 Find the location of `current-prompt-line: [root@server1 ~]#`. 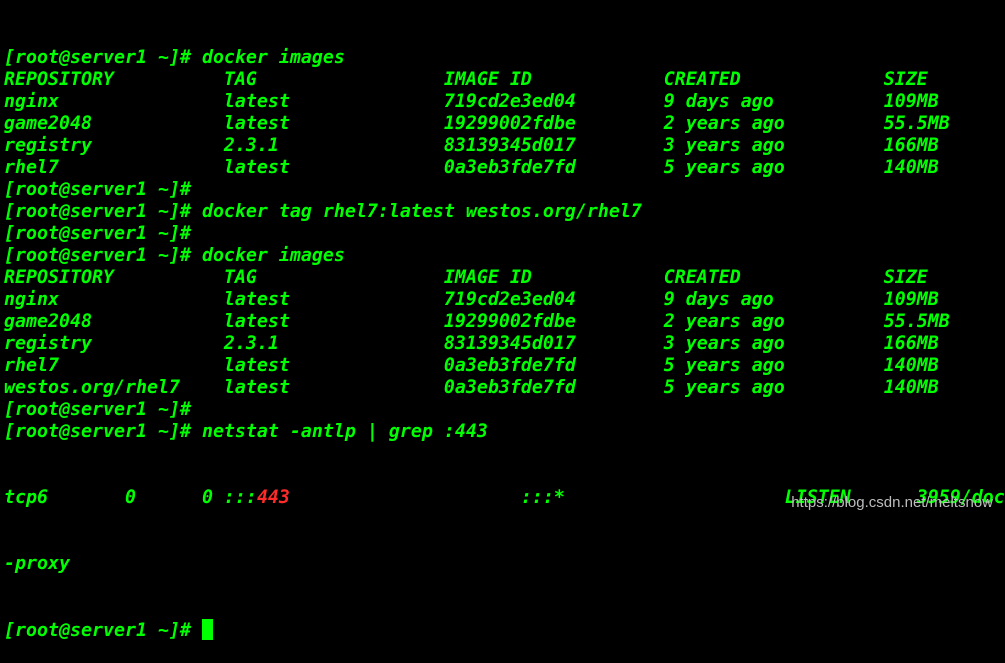

current-prompt-line: [root@server1 ~]# is located at coordinates (504, 630).